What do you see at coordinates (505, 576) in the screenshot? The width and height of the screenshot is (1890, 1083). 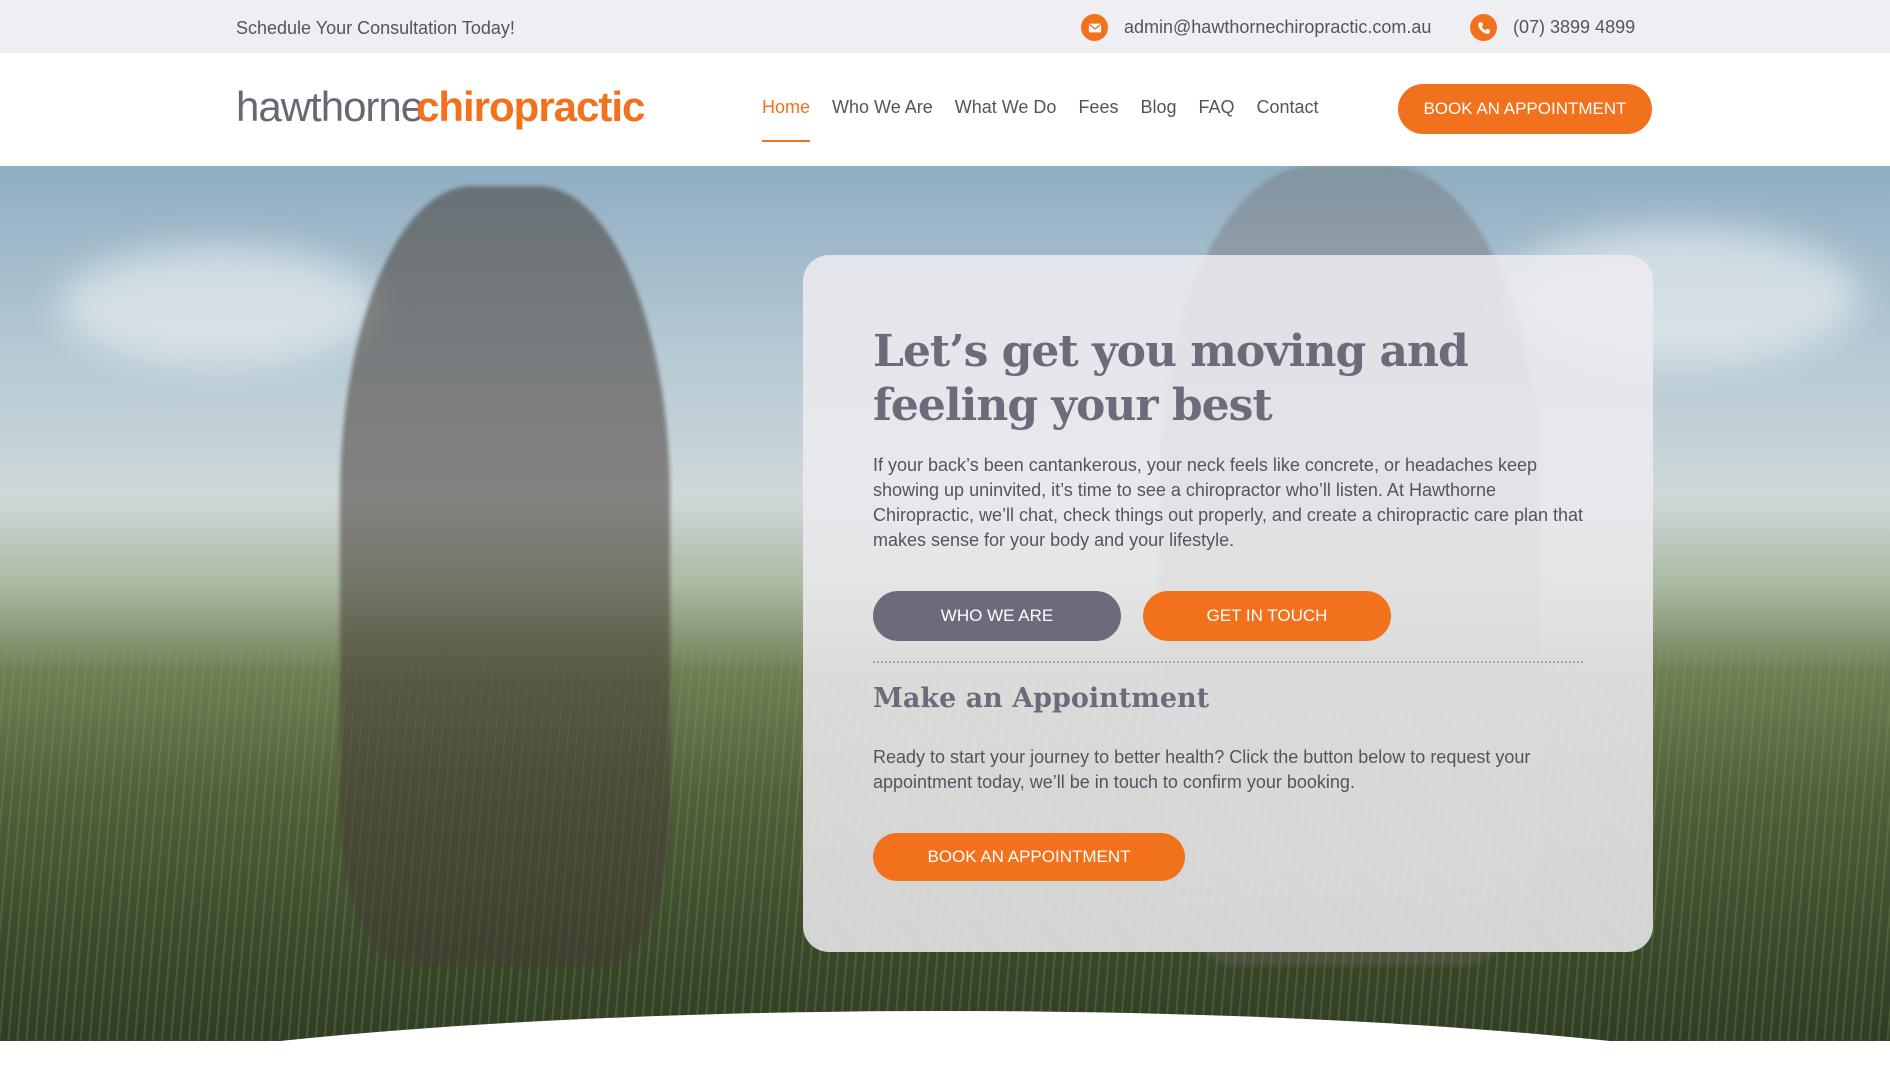 I see `hero-cyclist-left` at bounding box center [505, 576].